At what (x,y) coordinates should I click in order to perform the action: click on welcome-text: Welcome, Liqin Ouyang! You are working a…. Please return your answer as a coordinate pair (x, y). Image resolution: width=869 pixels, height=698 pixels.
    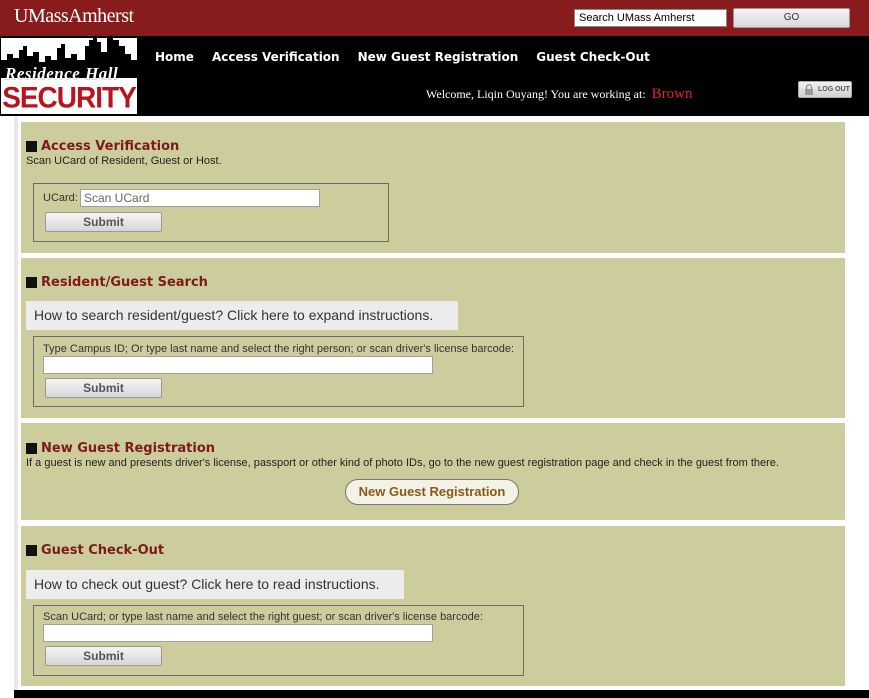
    Looking at the image, I should click on (536, 94).